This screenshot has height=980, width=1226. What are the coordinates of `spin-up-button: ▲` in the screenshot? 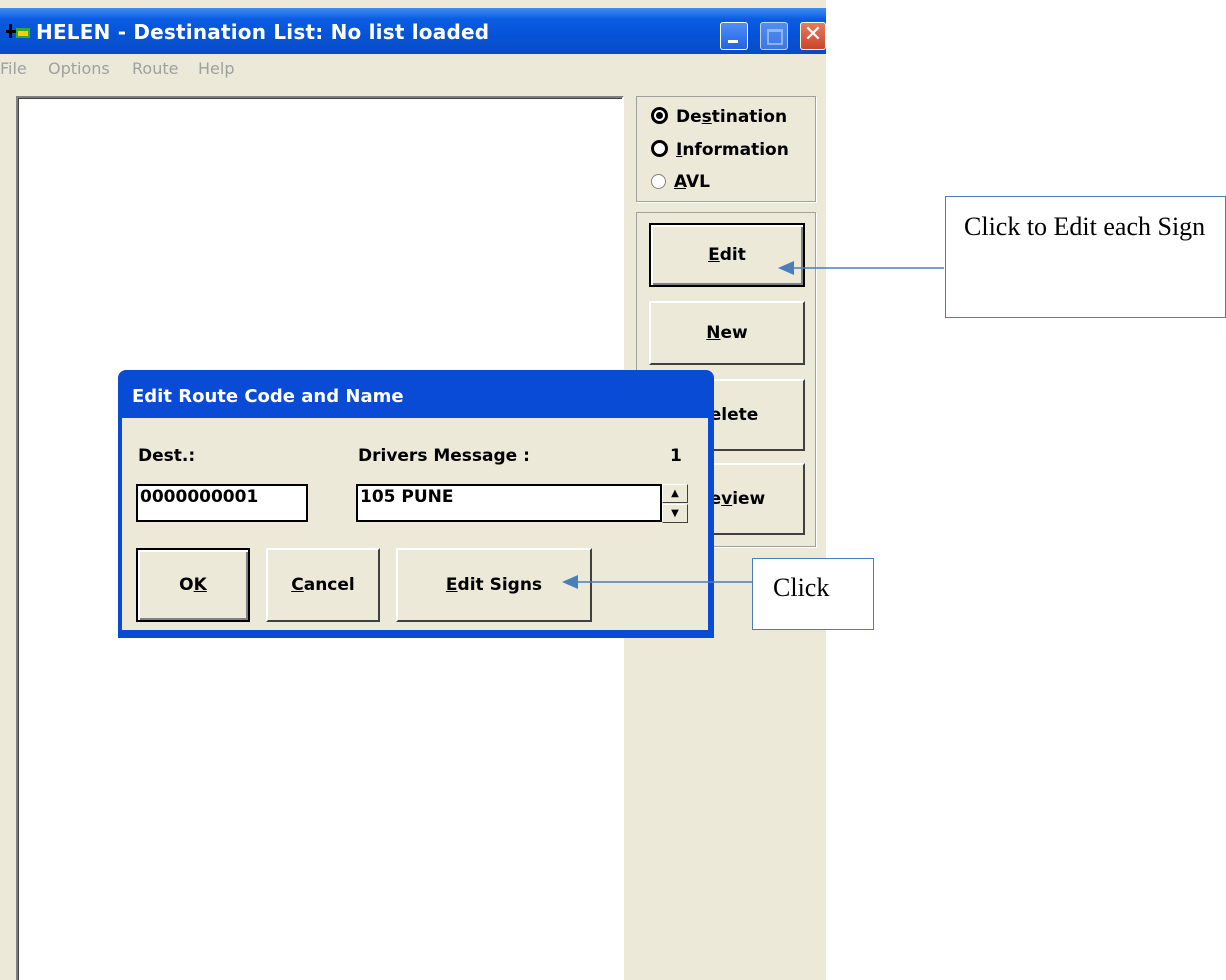 It's located at (675, 493).